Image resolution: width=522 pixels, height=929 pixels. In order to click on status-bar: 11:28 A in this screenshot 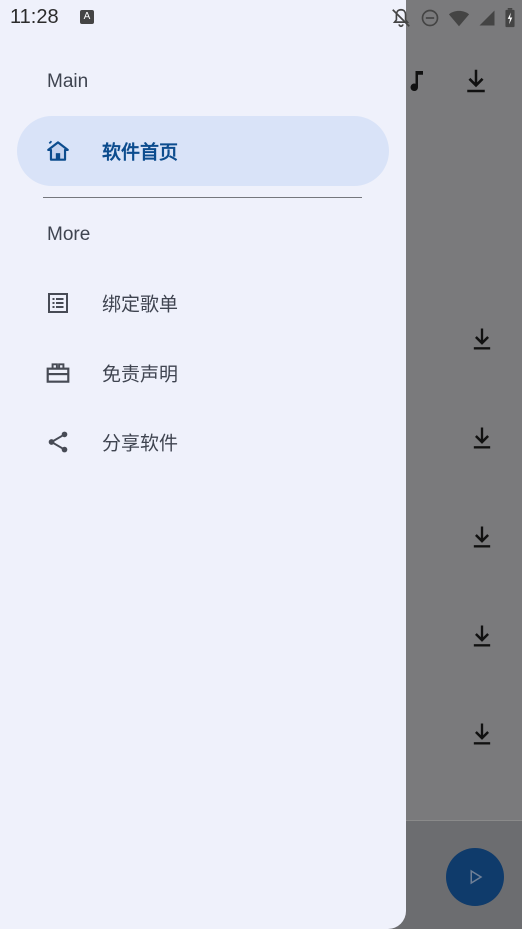, I will do `click(261, 18)`.